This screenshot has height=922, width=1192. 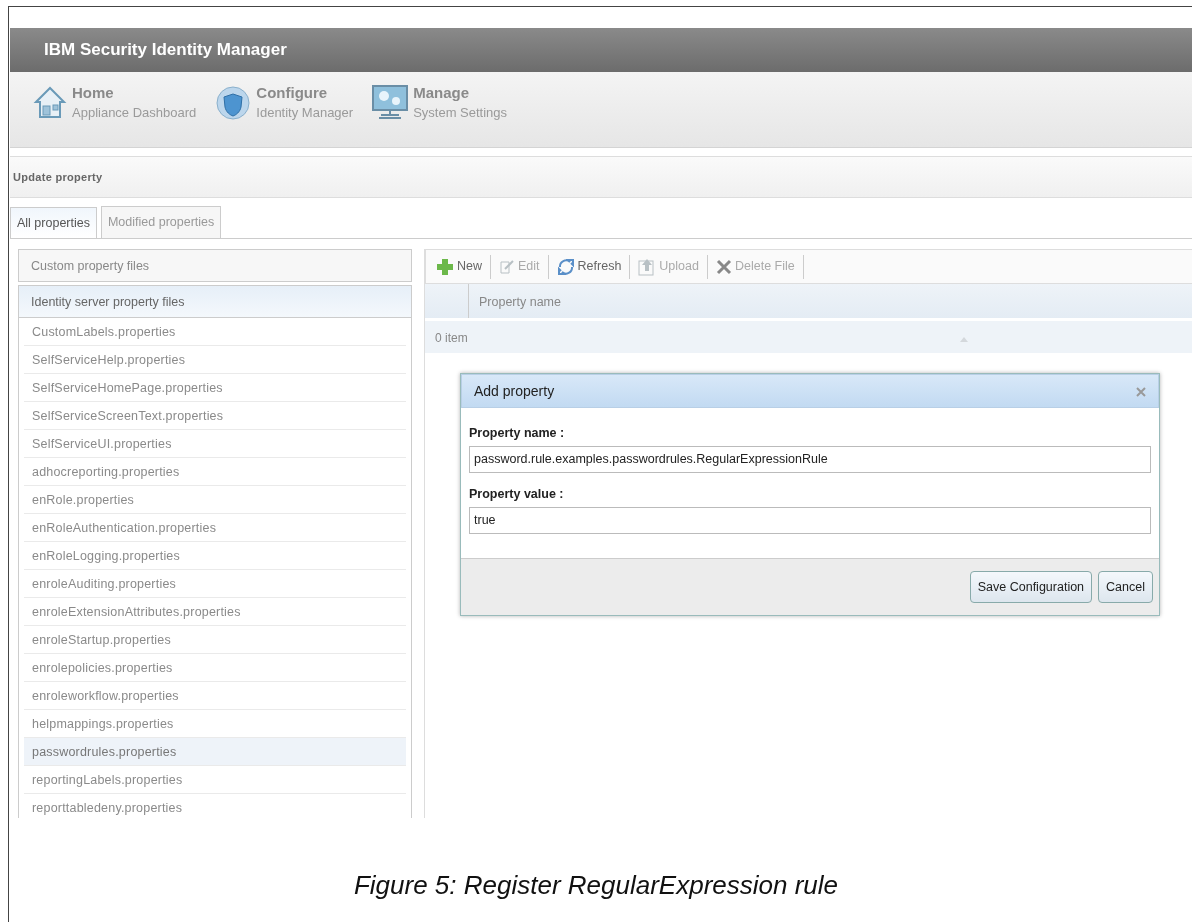 I want to click on file-item: CustomLabels.properties, so click(x=215, y=332).